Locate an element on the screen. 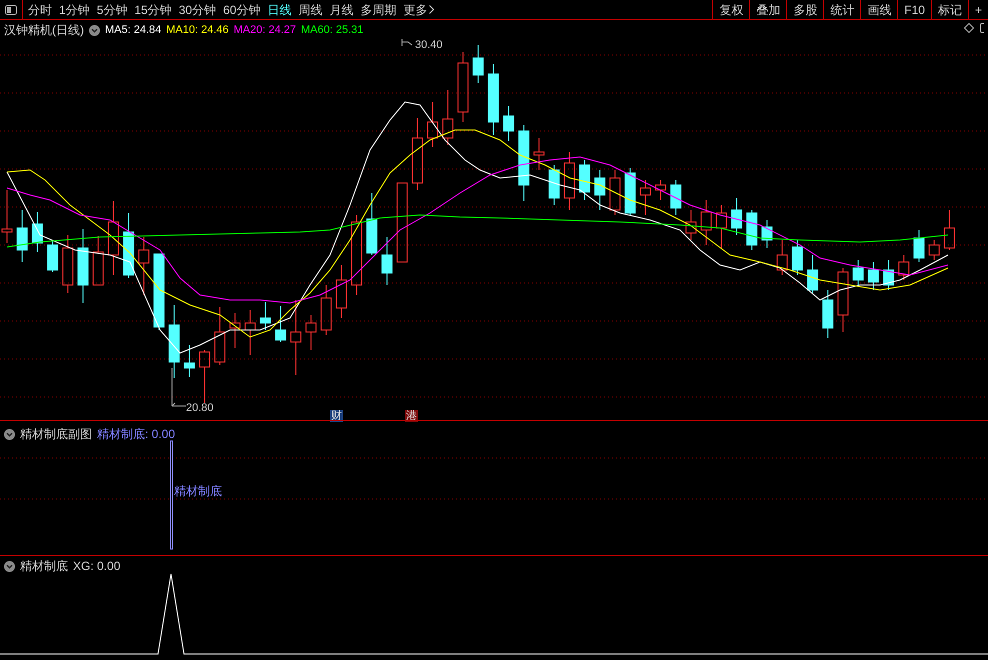 This screenshot has width=988, height=660. tool-button: 画线 is located at coordinates (879, 9).